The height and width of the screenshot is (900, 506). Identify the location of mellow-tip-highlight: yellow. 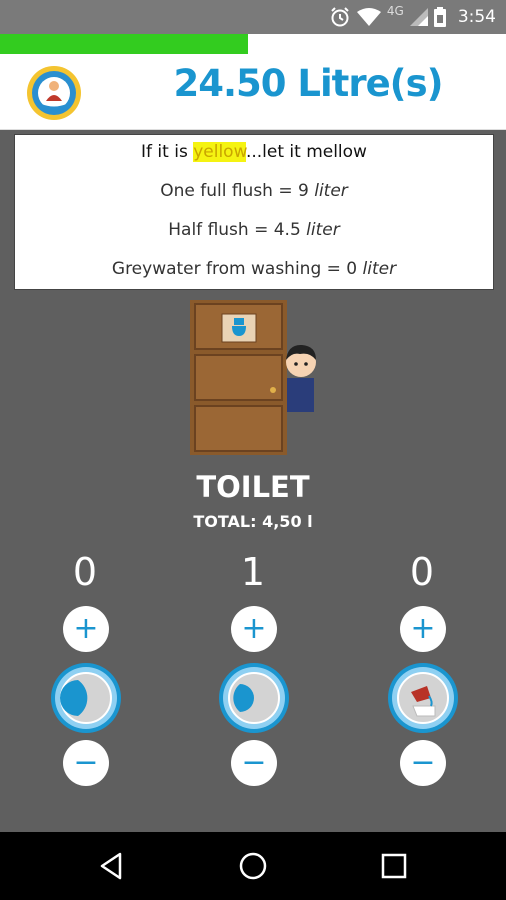
(219, 152).